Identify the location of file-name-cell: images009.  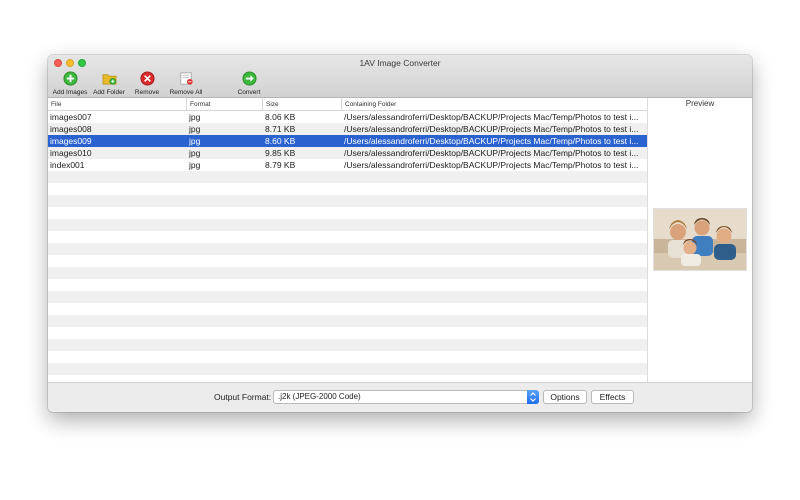
(71, 141).